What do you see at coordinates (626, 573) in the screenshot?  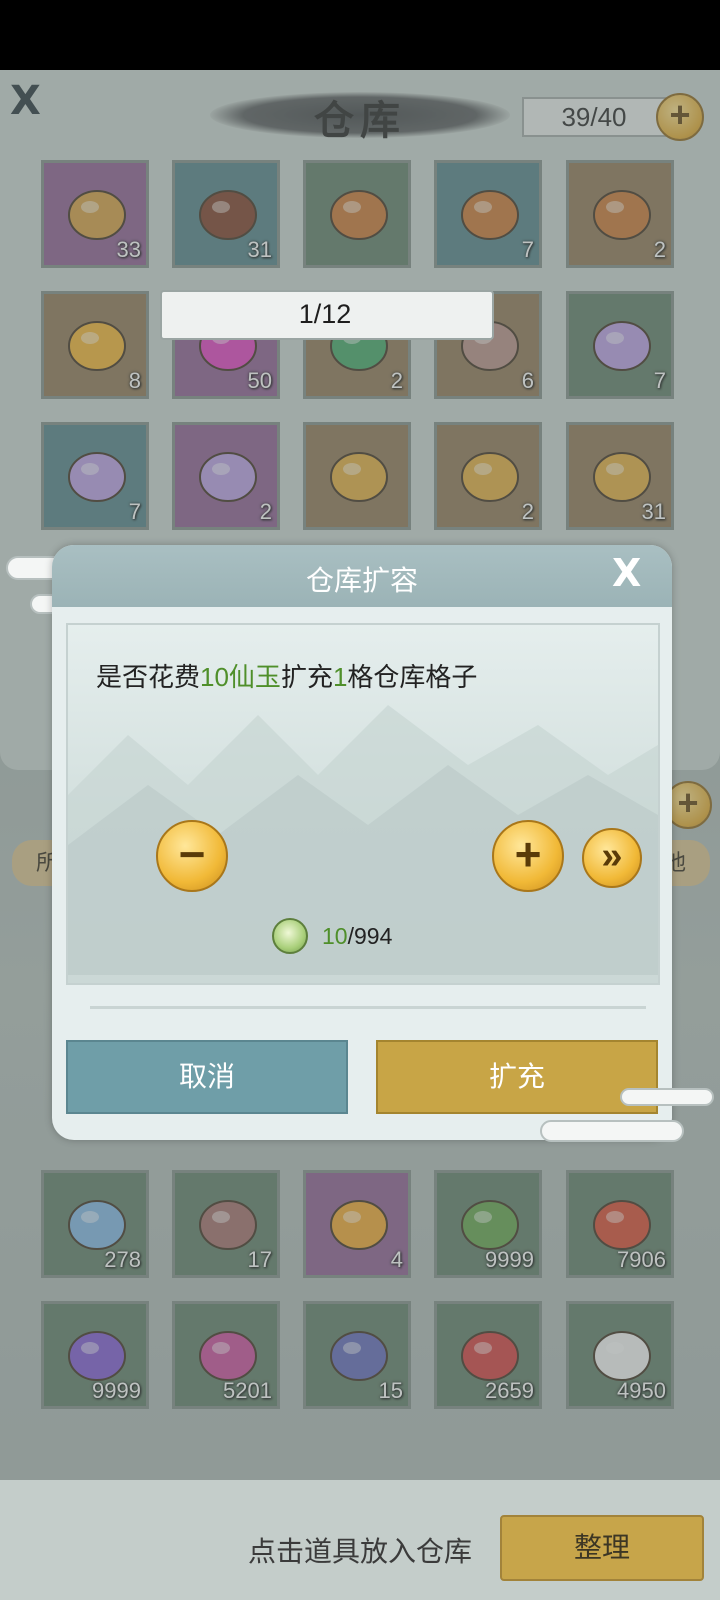 I see `dialog-close-icon: X` at bounding box center [626, 573].